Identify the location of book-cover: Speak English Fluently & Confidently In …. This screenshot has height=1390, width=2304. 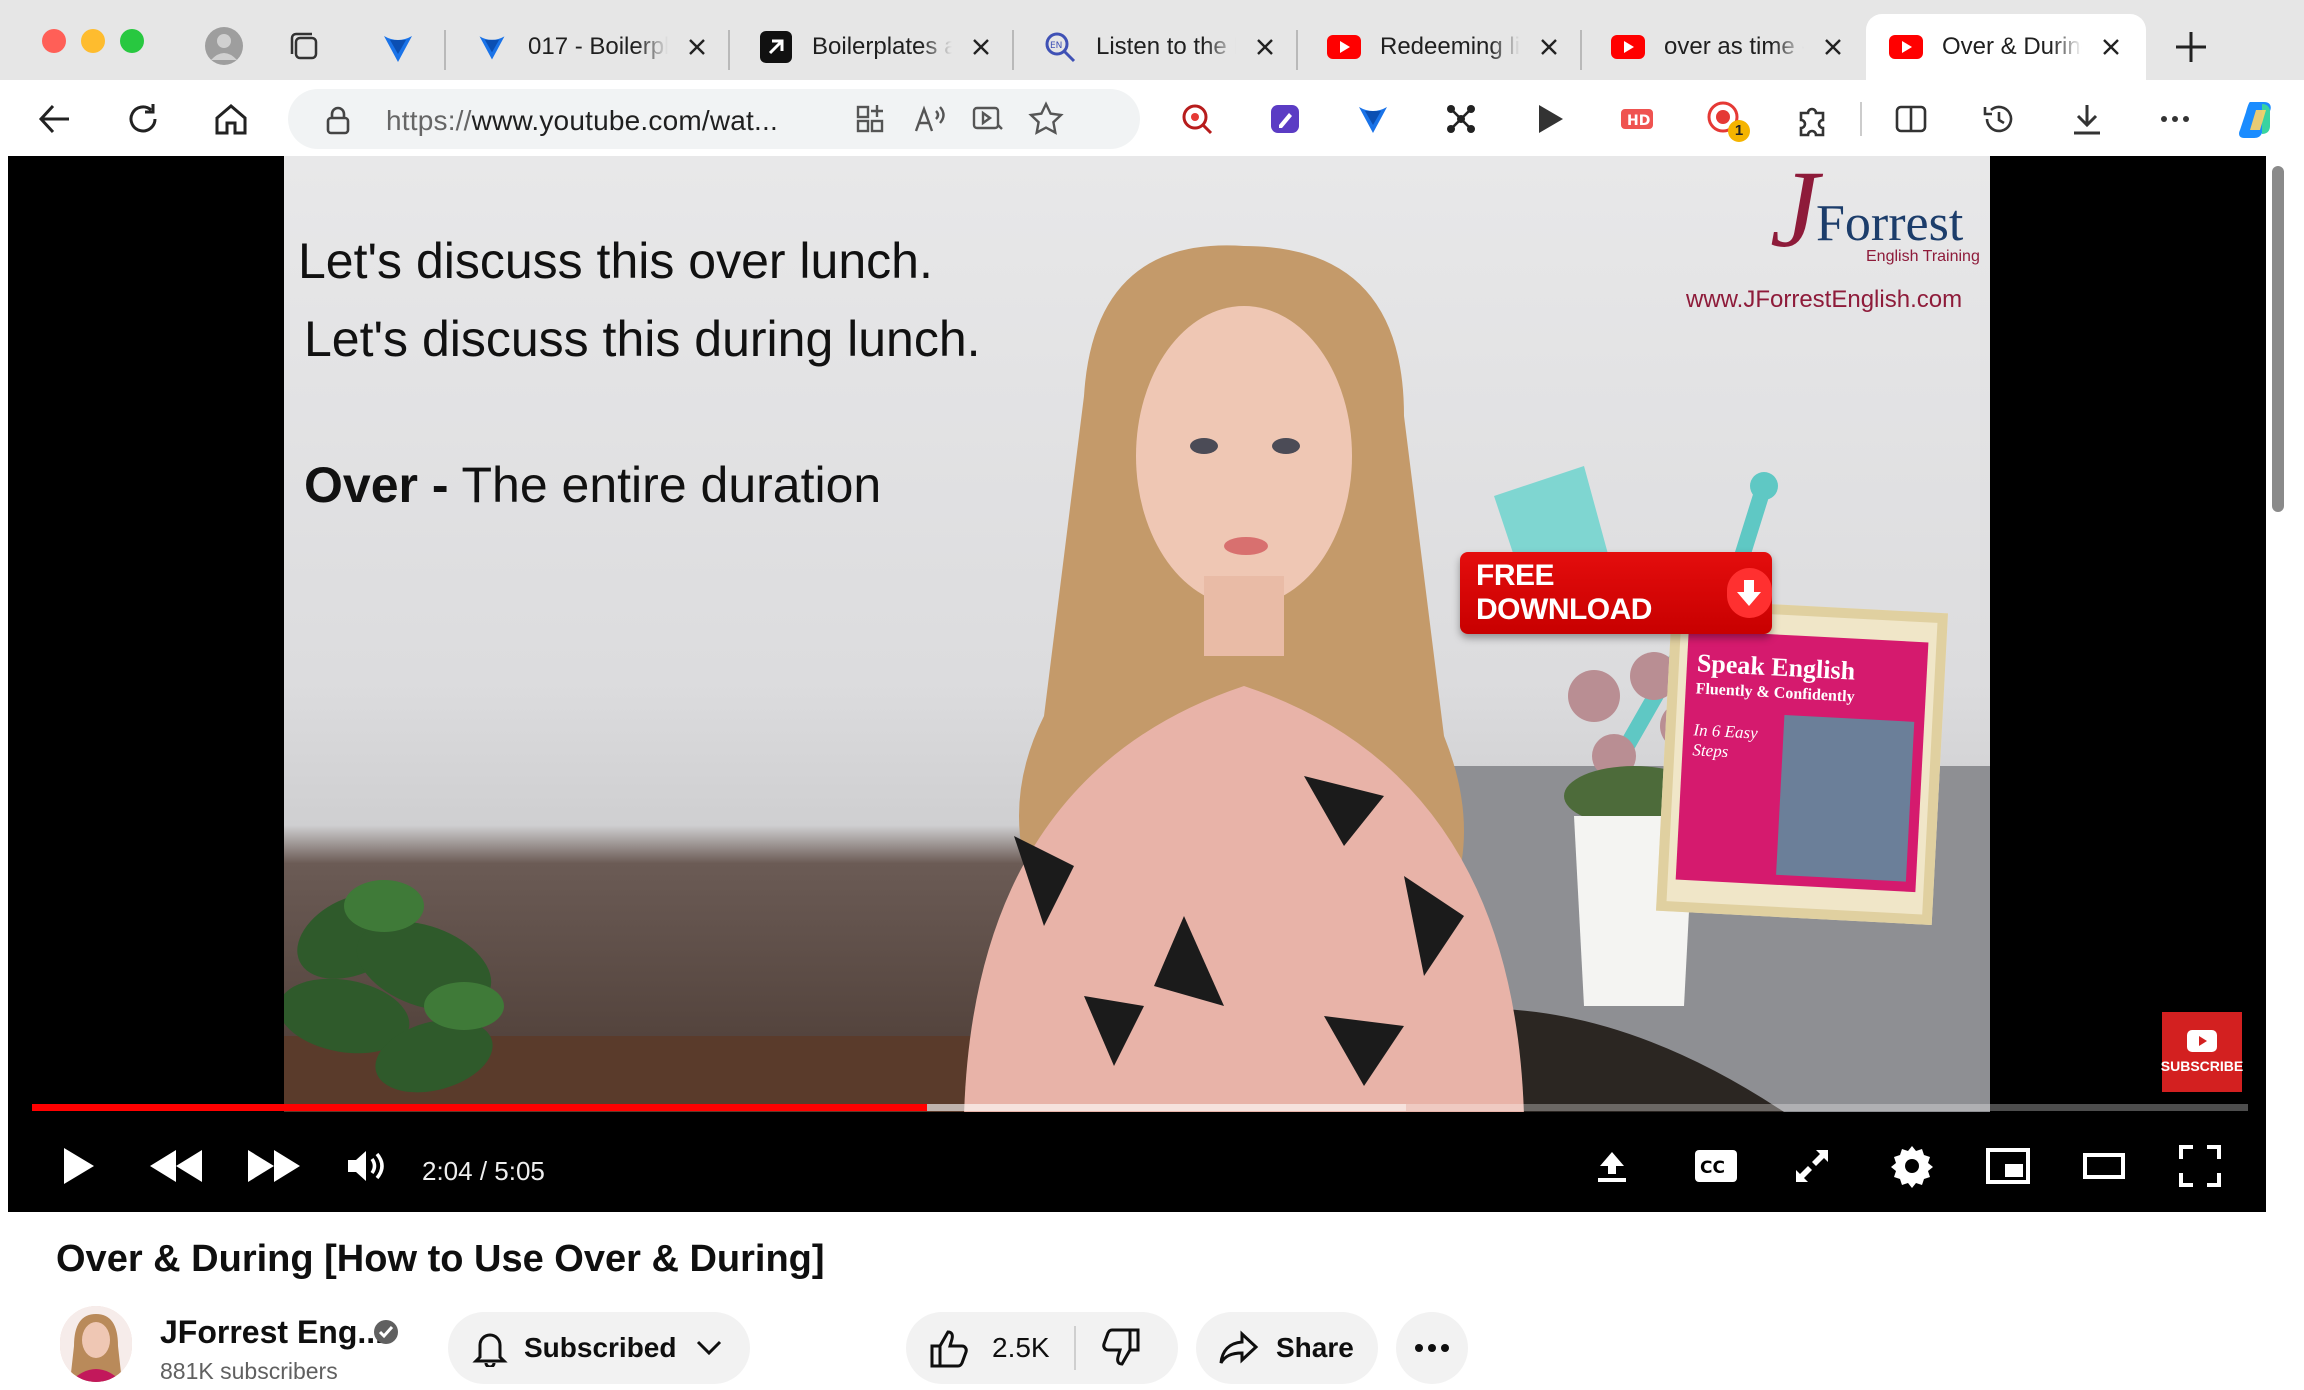
(1802, 762).